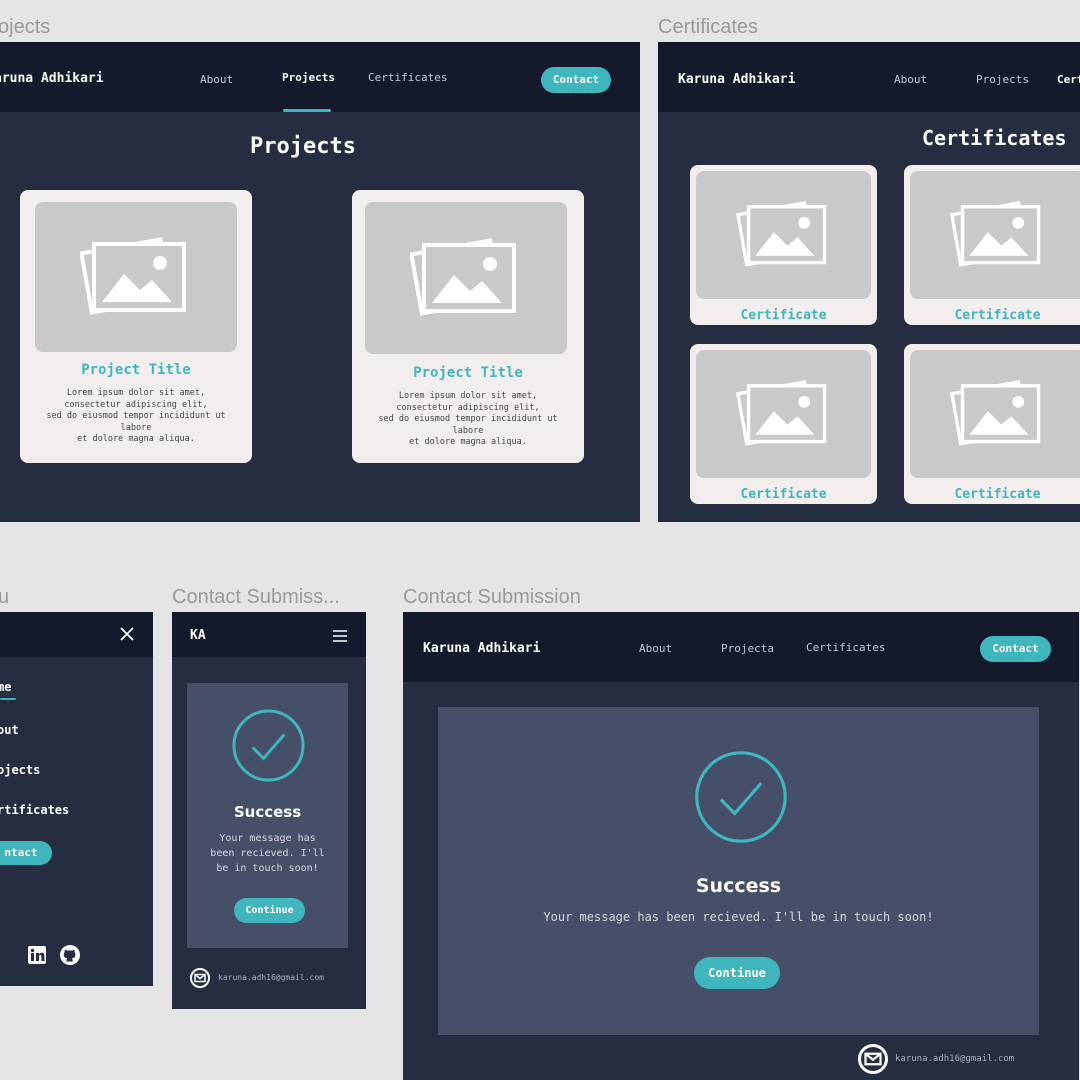 The width and height of the screenshot is (1080, 1080). I want to click on frame-label-projects: ojects, so click(25, 27).